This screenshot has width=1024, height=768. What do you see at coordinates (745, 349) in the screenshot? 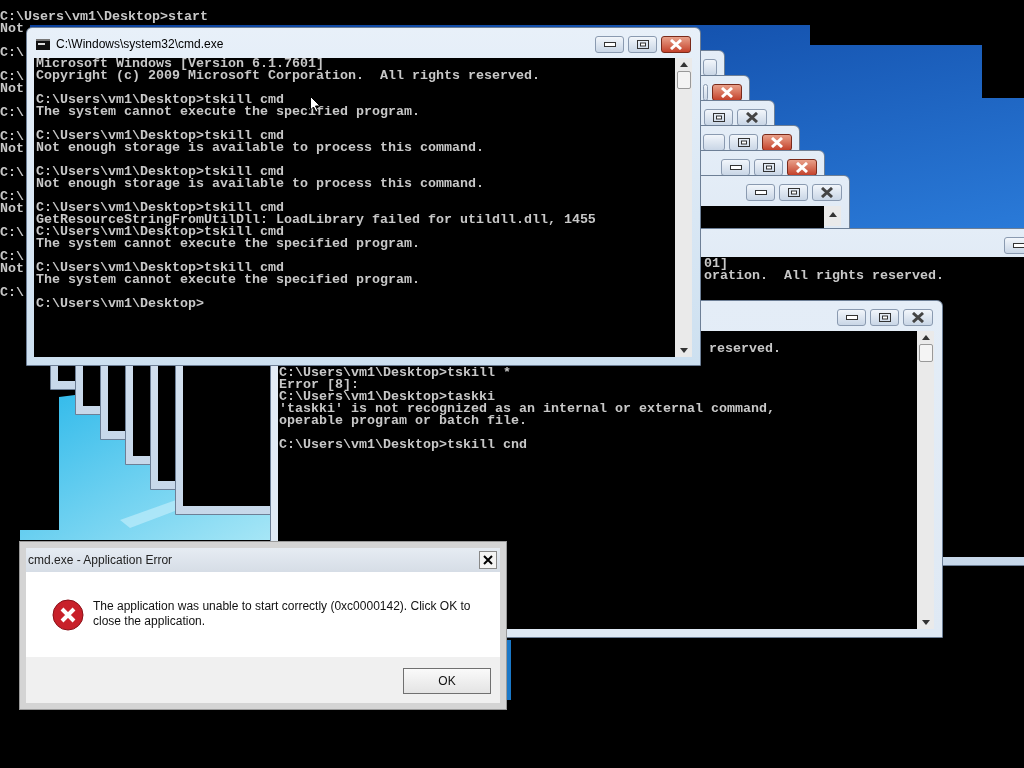
I see `console-line: reserved.` at bounding box center [745, 349].